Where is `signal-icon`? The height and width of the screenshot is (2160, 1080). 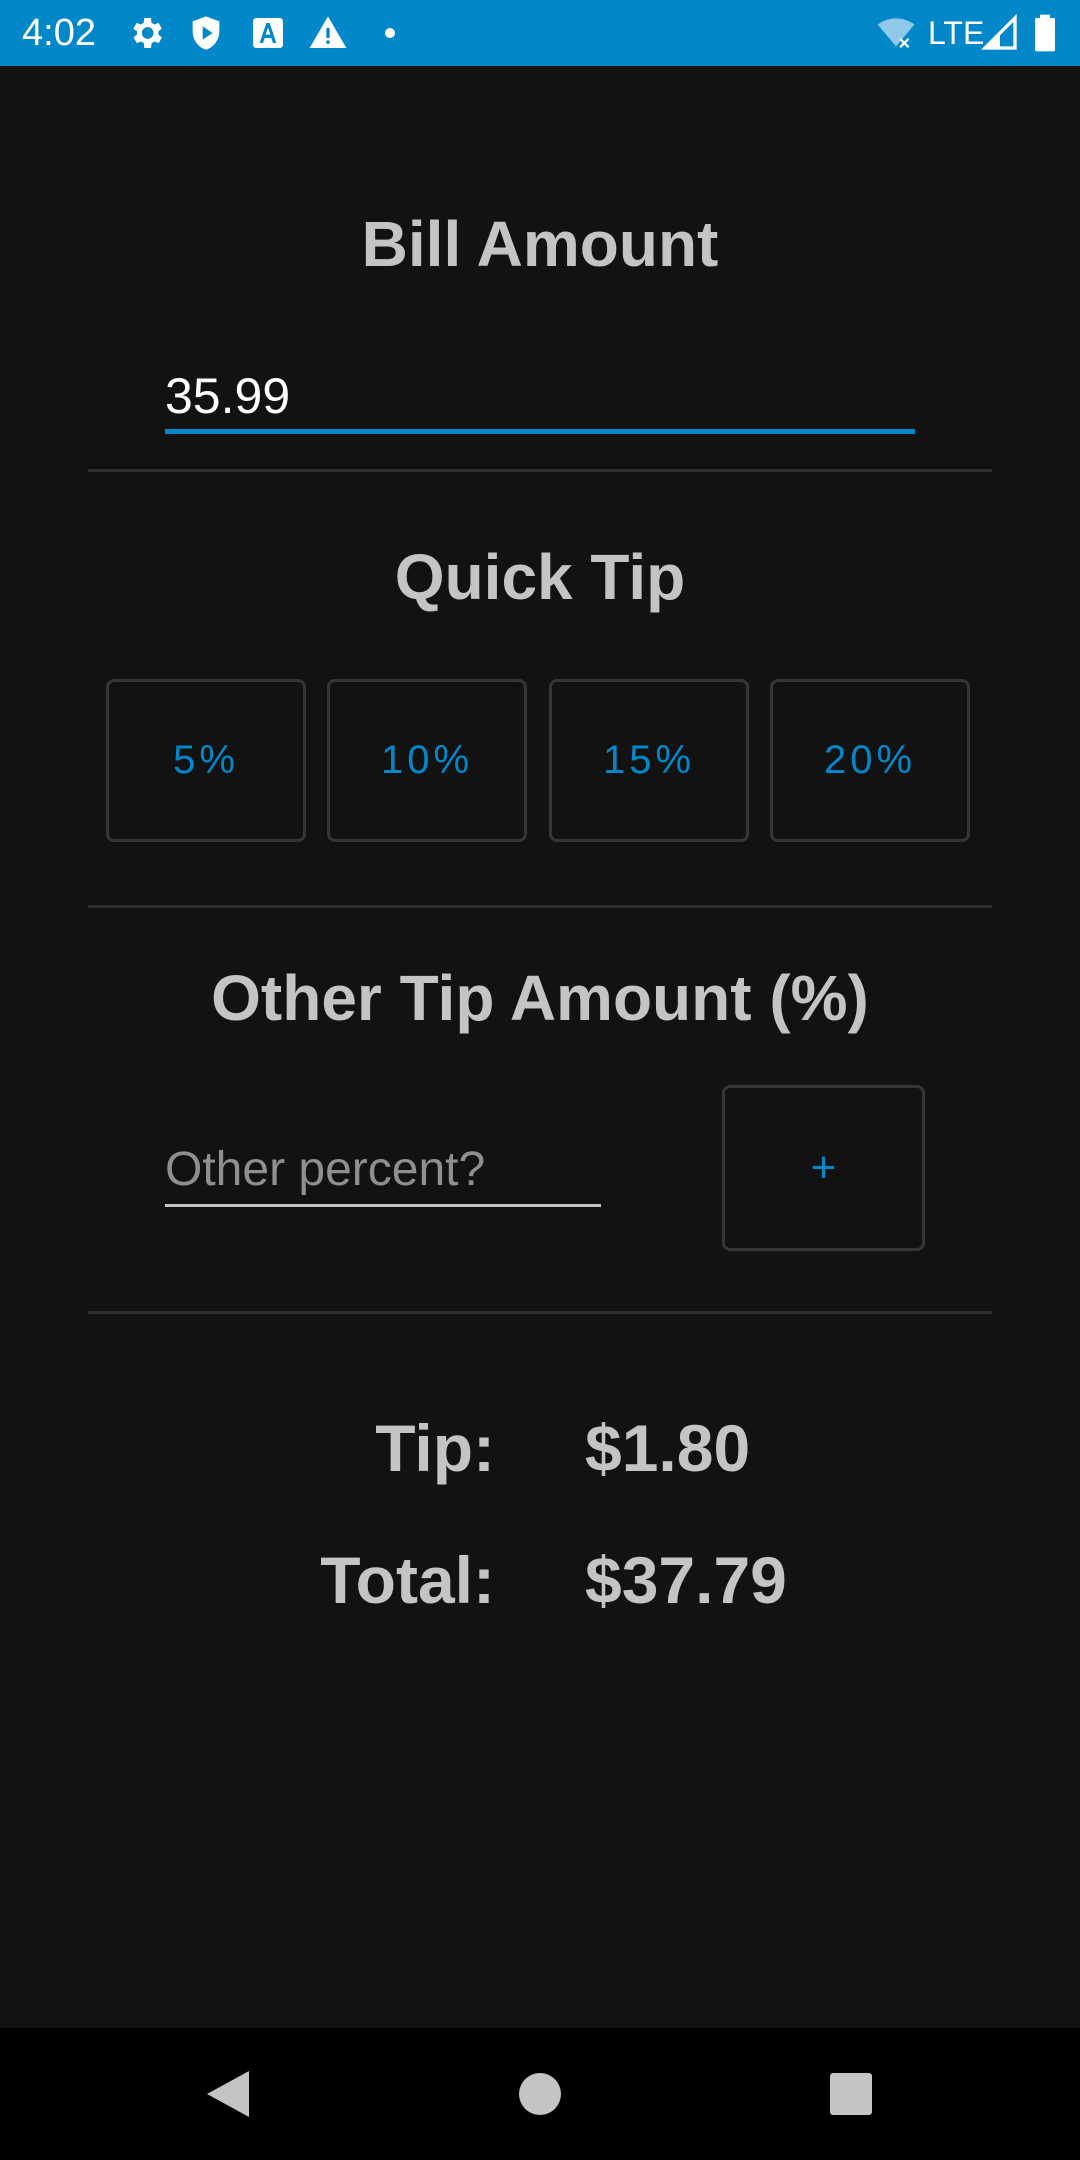
signal-icon is located at coordinates (1000, 33).